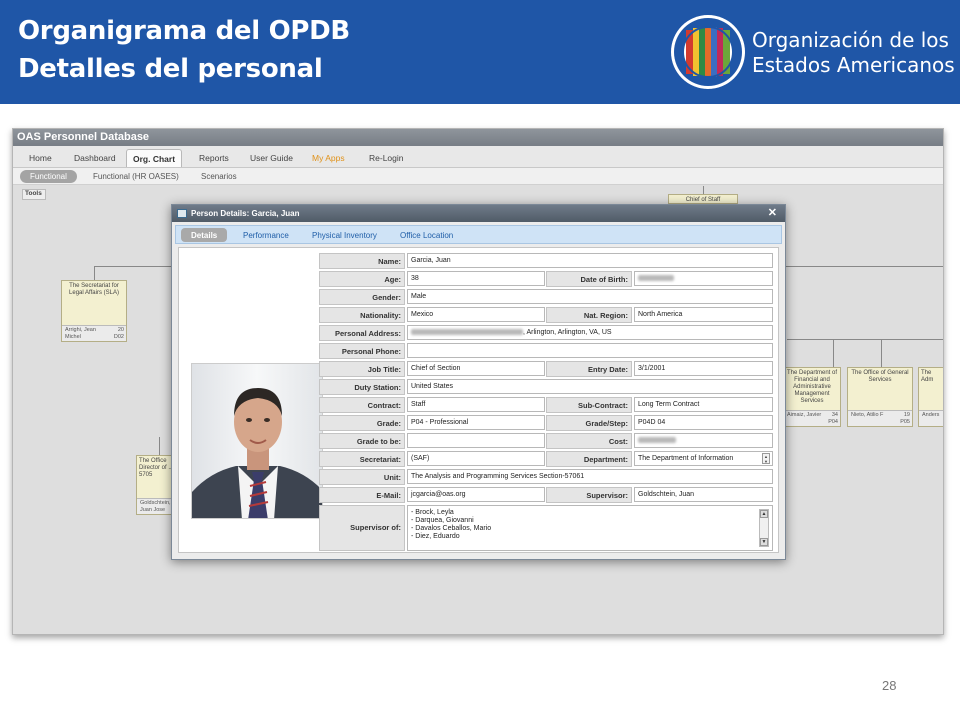  I want to click on grade-to-be-field, so click(476, 440).